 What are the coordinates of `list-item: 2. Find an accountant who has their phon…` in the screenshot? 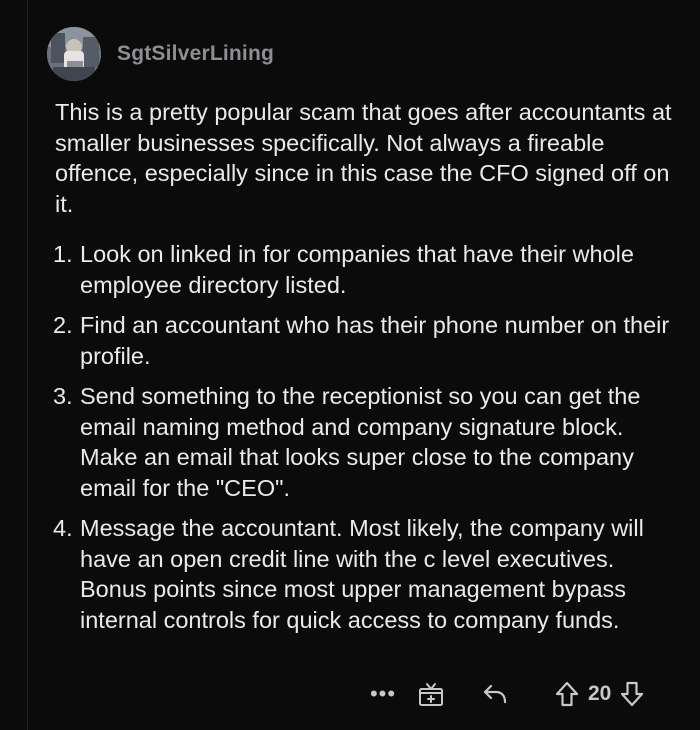 It's located at (365, 340).